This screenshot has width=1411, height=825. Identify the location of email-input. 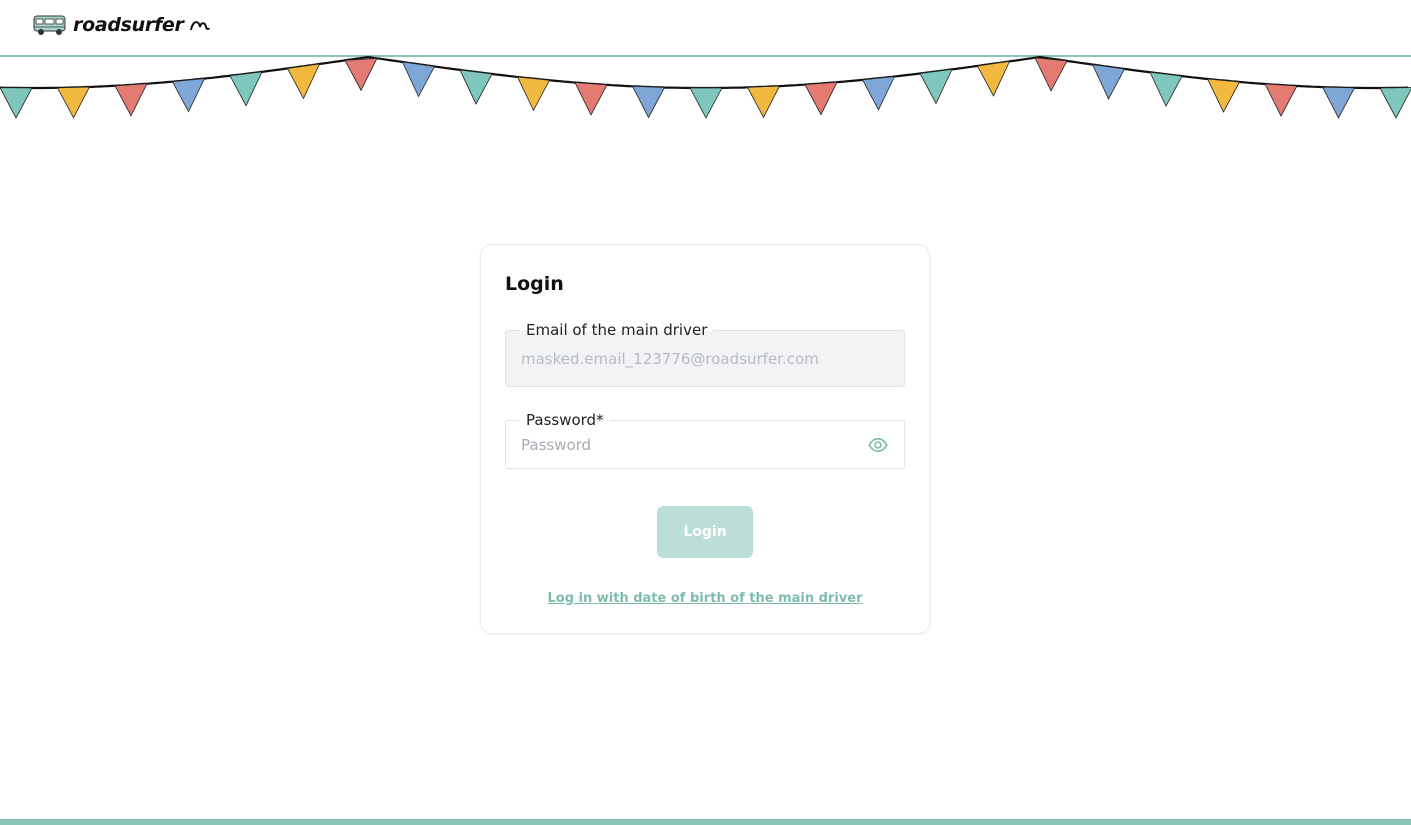
(705, 359).